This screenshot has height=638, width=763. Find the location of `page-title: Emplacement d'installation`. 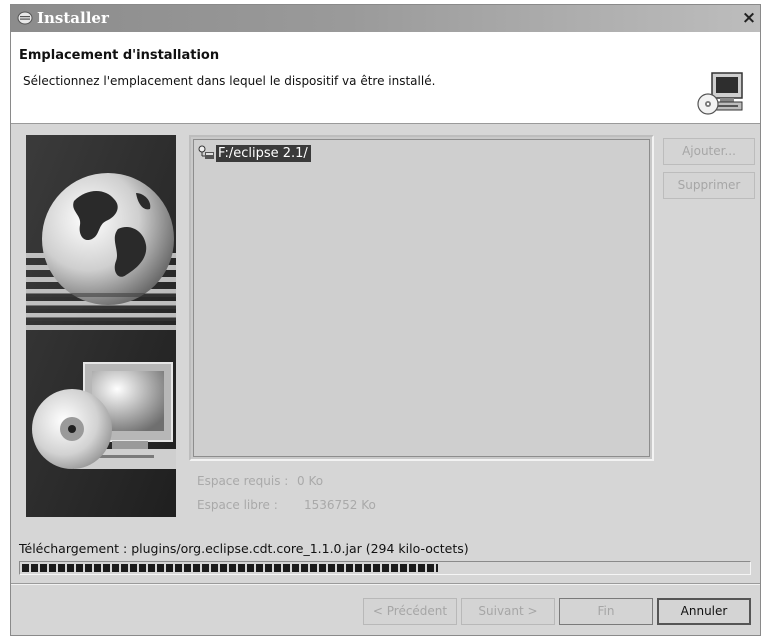

page-title: Emplacement d'installation is located at coordinates (119, 55).